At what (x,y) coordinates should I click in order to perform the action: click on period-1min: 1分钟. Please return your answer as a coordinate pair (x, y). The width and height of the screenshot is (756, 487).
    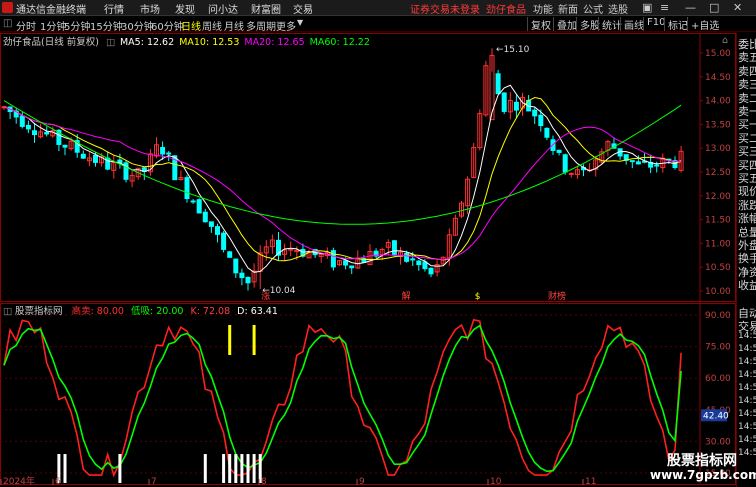
    Looking at the image, I should click on (53, 25).